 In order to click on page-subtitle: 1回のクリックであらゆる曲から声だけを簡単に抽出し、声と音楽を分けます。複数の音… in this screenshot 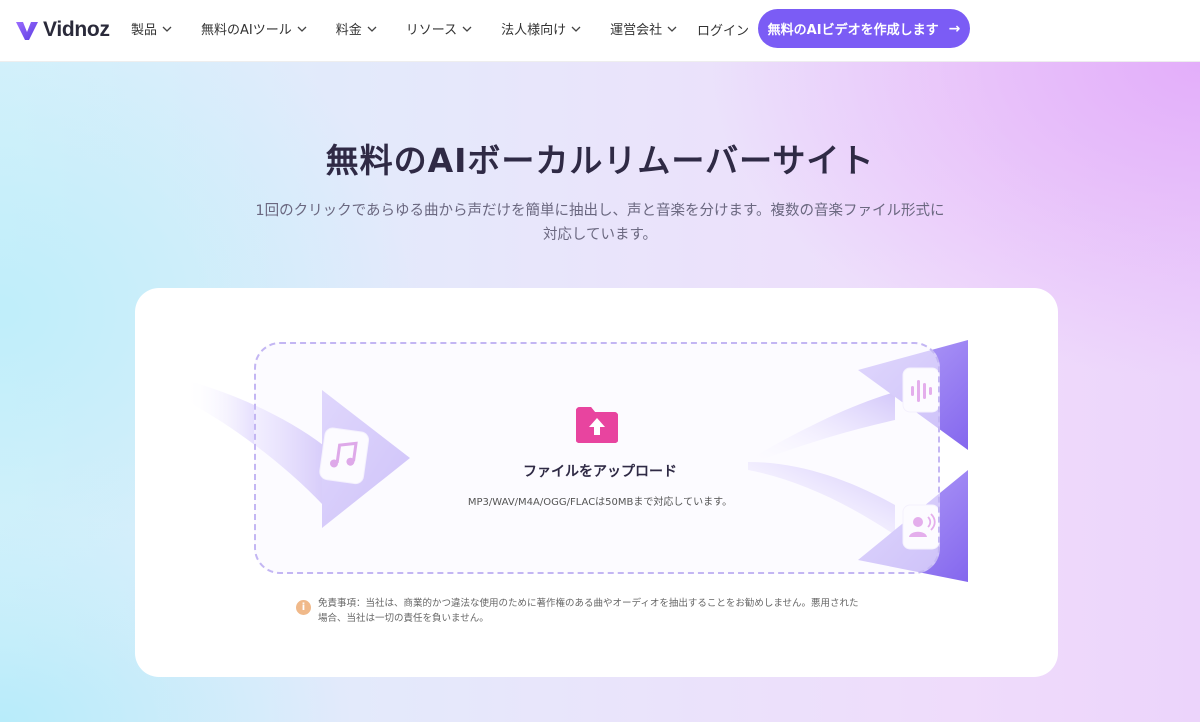, I will do `click(600, 223)`.